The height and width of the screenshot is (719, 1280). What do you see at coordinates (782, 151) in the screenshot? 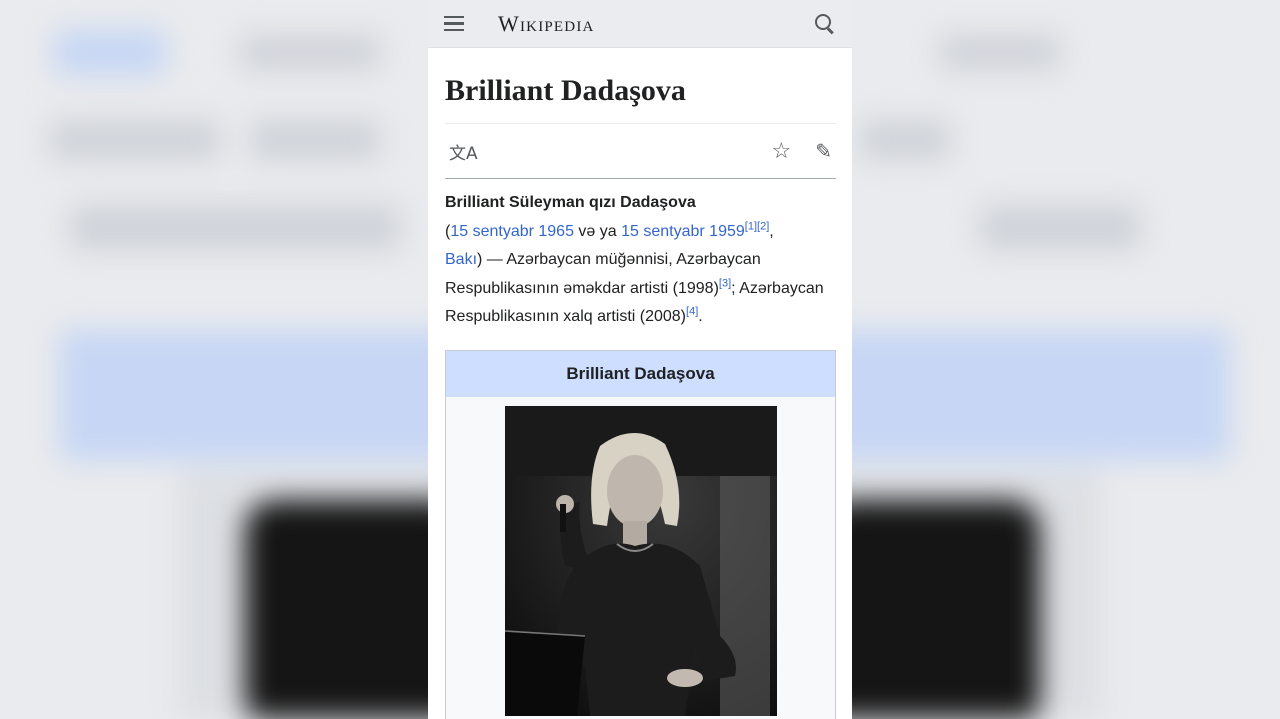
I see `star-icon: ☆` at bounding box center [782, 151].